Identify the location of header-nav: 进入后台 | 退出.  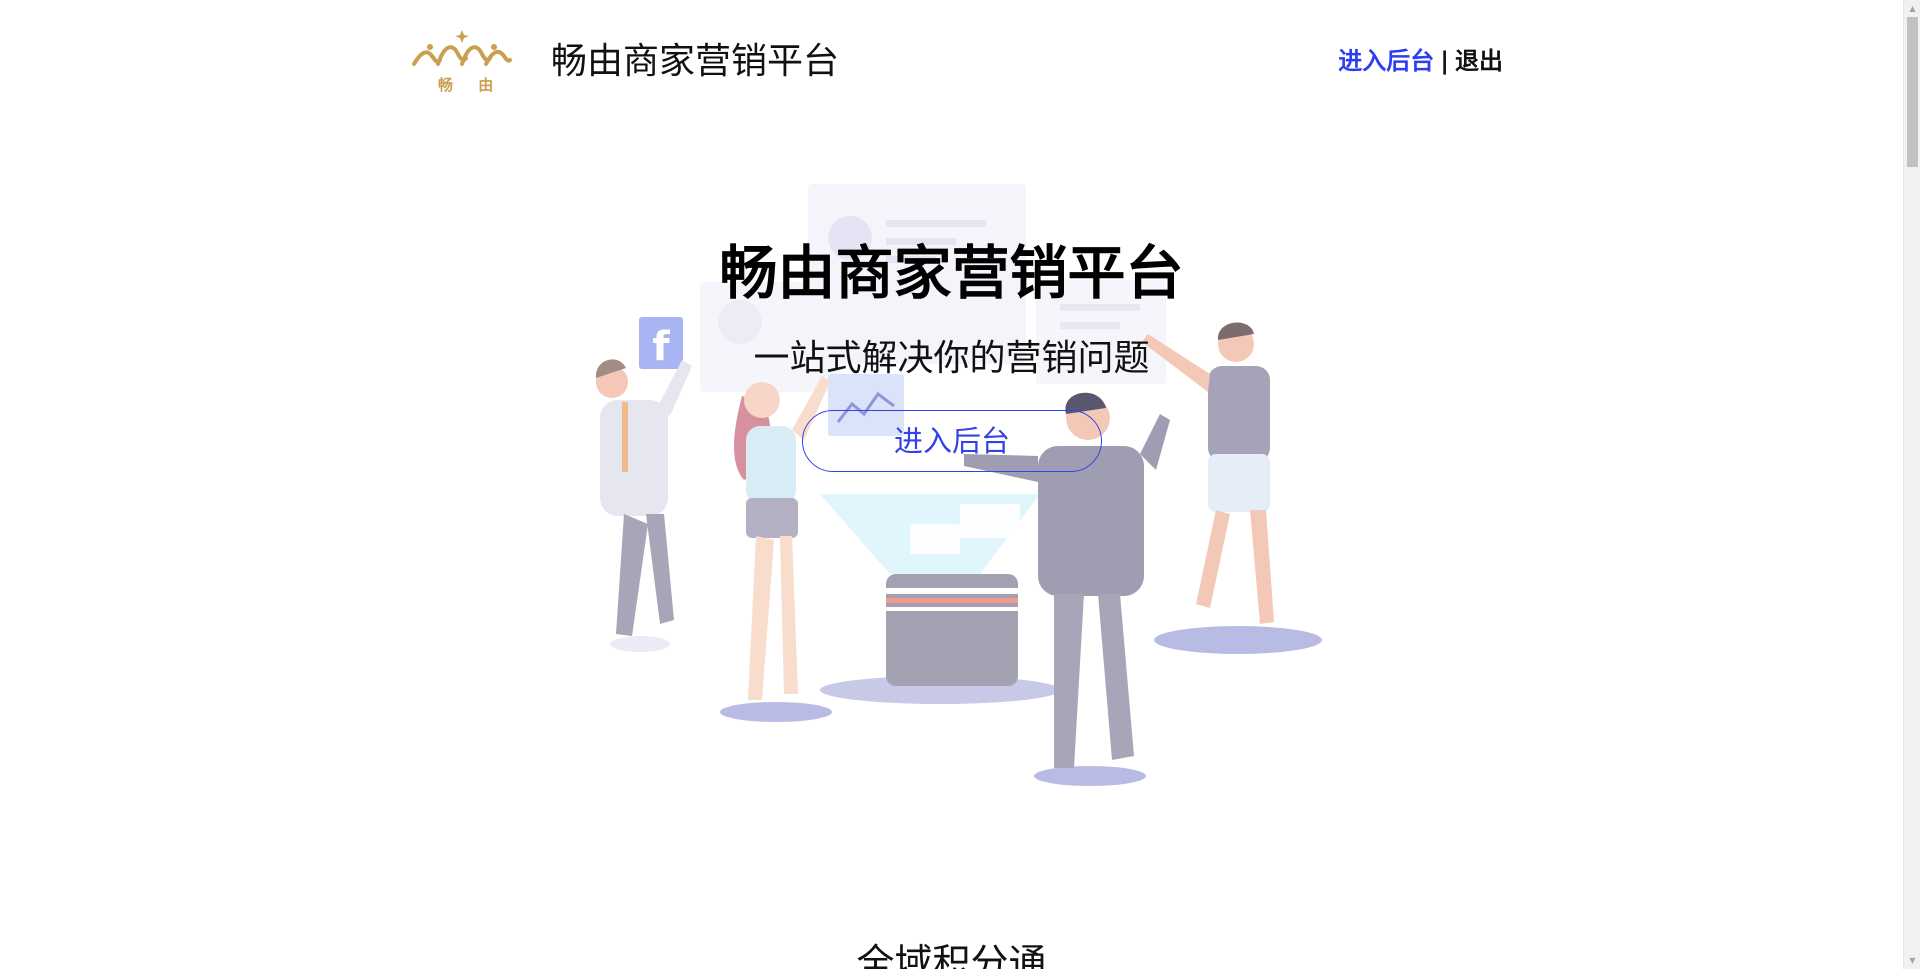
(1420, 61).